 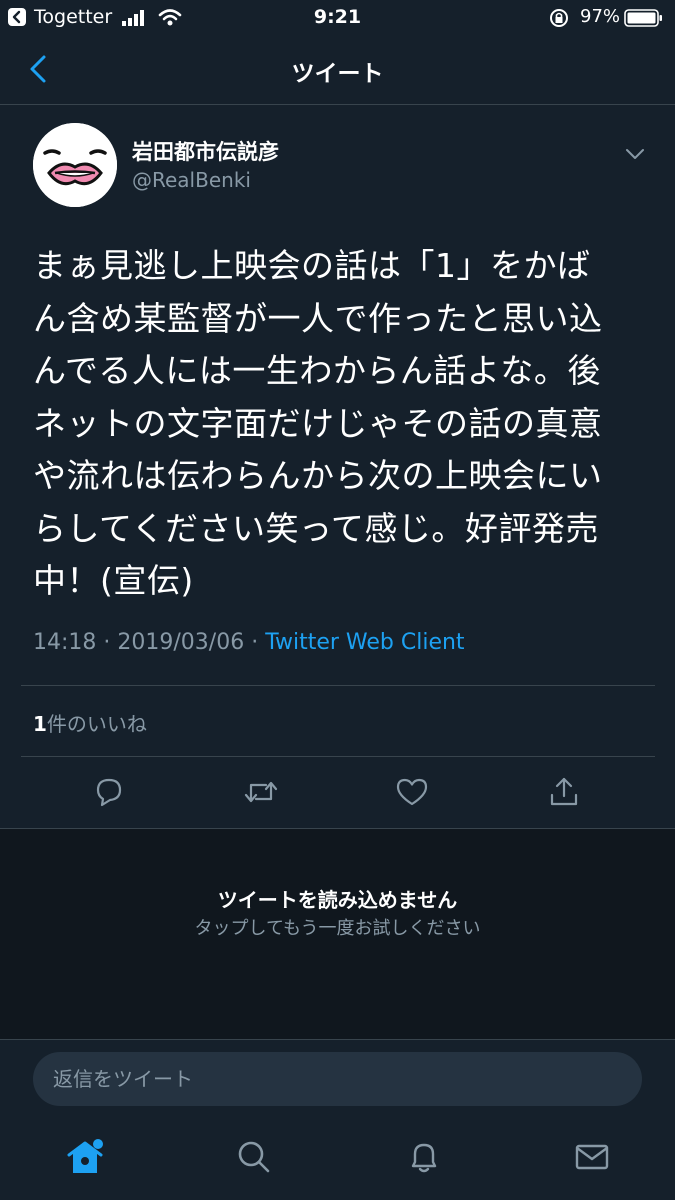 I want to click on tweet-date: 2019/03/06, so click(x=181, y=642).